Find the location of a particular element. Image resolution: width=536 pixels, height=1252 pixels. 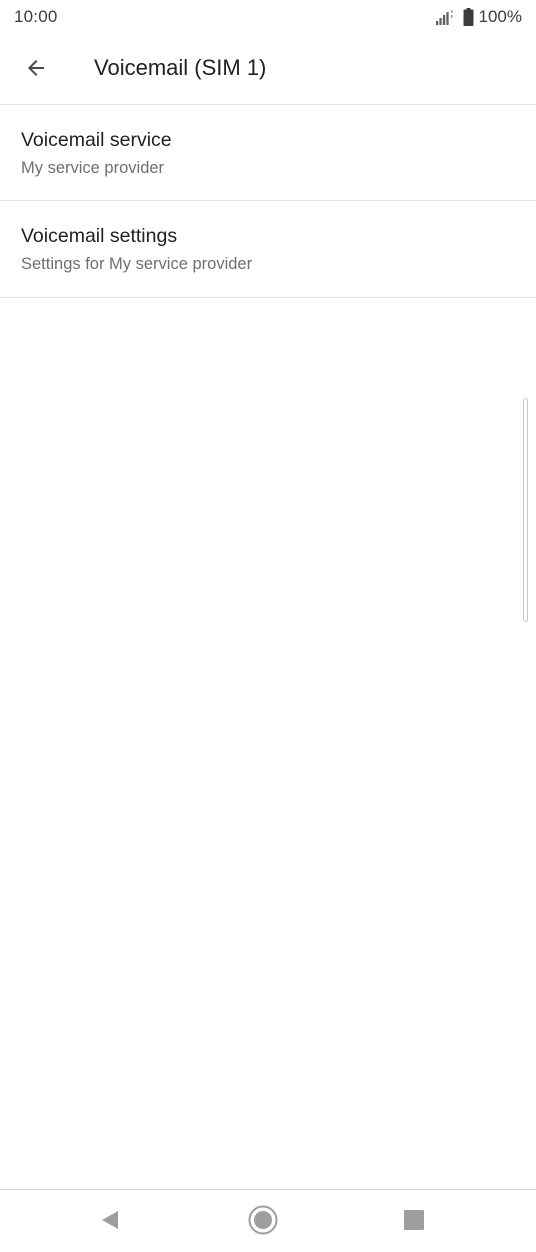

status-icons: 100% is located at coordinates (478, 17).